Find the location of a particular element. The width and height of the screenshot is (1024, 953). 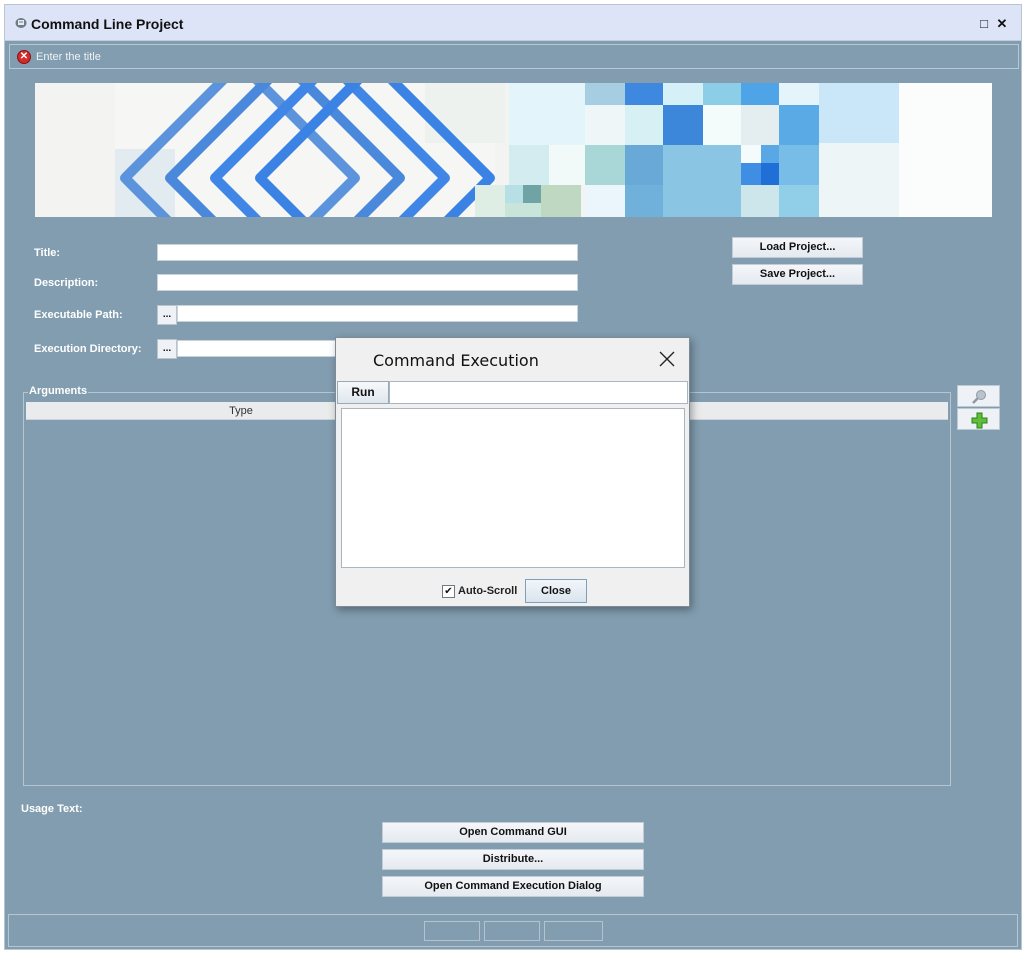

error-icon: ✕ is located at coordinates (24, 57).